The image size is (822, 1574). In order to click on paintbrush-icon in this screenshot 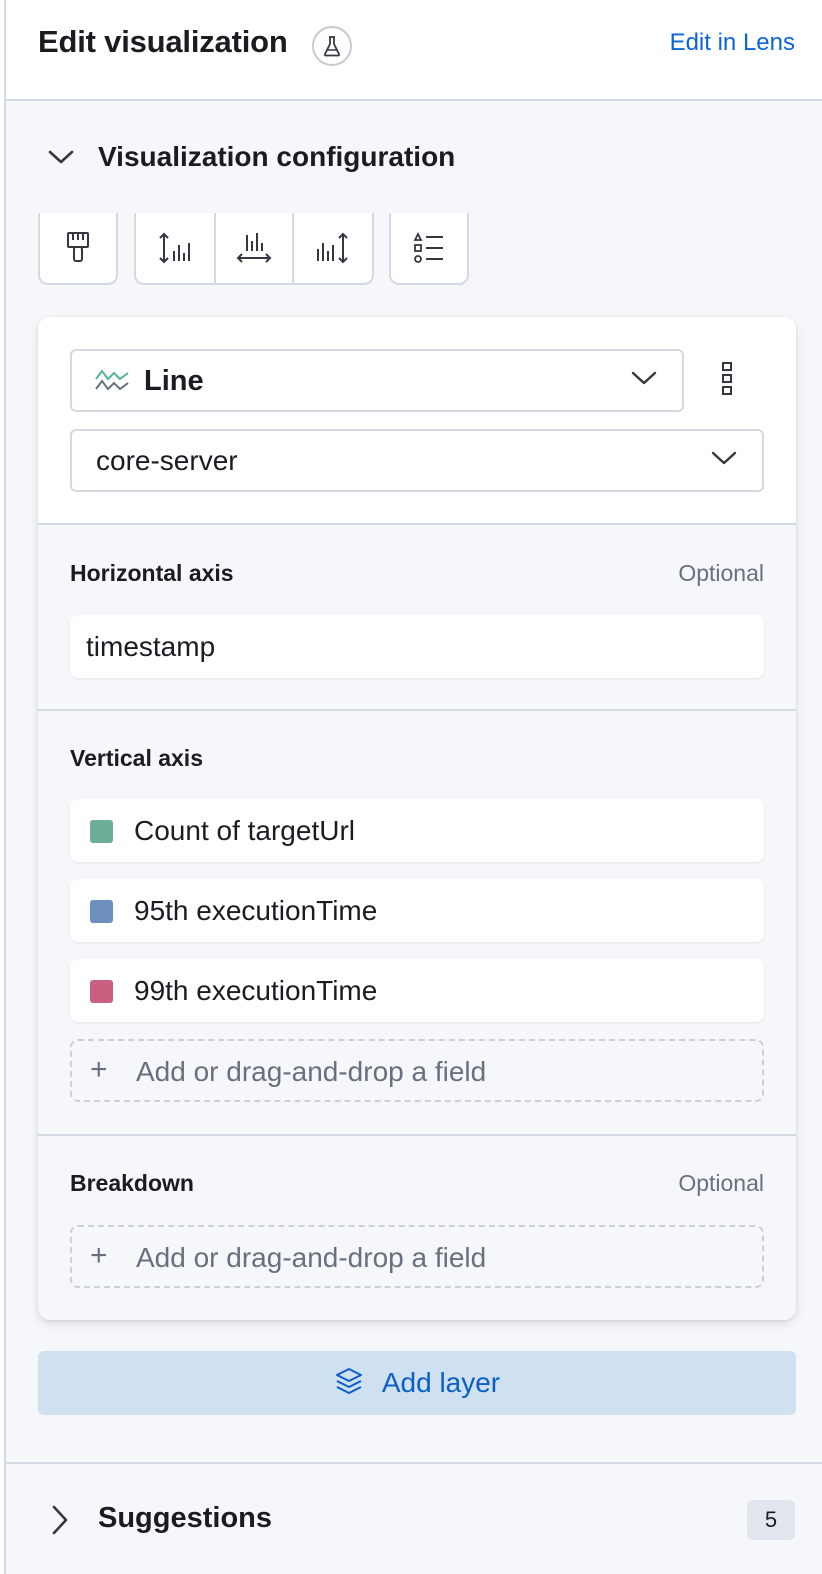, I will do `click(78, 248)`.